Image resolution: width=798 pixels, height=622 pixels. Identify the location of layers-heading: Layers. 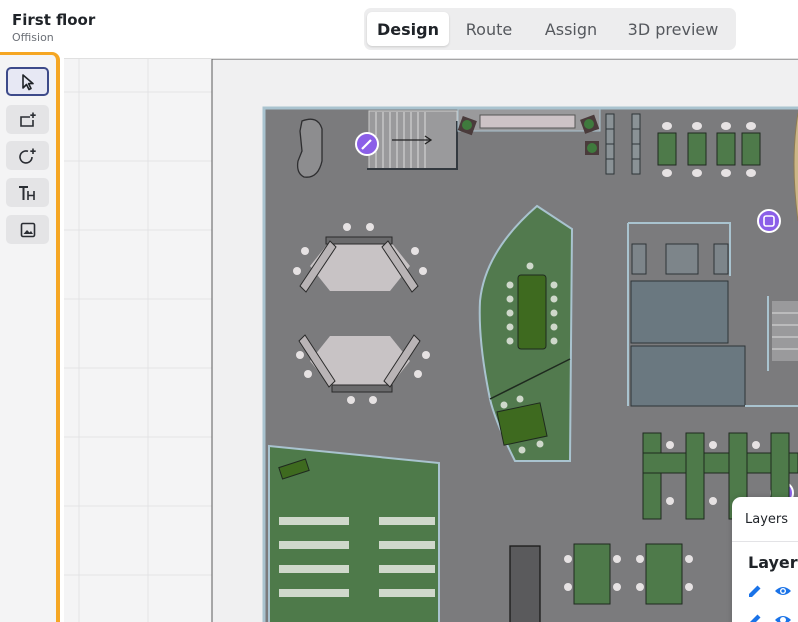
(773, 562).